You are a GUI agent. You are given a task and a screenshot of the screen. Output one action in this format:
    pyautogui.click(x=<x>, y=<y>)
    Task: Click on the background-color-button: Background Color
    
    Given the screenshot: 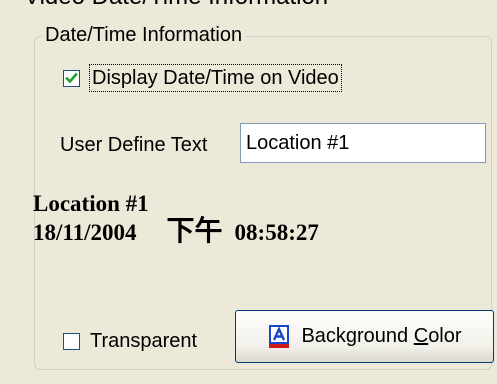 What is the action you would take?
    pyautogui.click(x=364, y=336)
    